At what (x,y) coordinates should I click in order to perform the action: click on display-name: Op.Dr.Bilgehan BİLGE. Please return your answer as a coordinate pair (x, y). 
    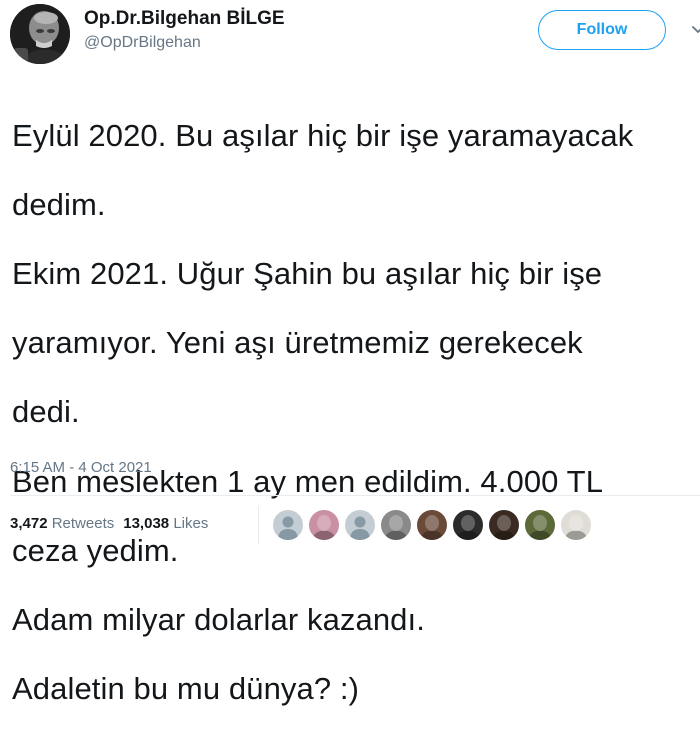
    Looking at the image, I should click on (184, 19).